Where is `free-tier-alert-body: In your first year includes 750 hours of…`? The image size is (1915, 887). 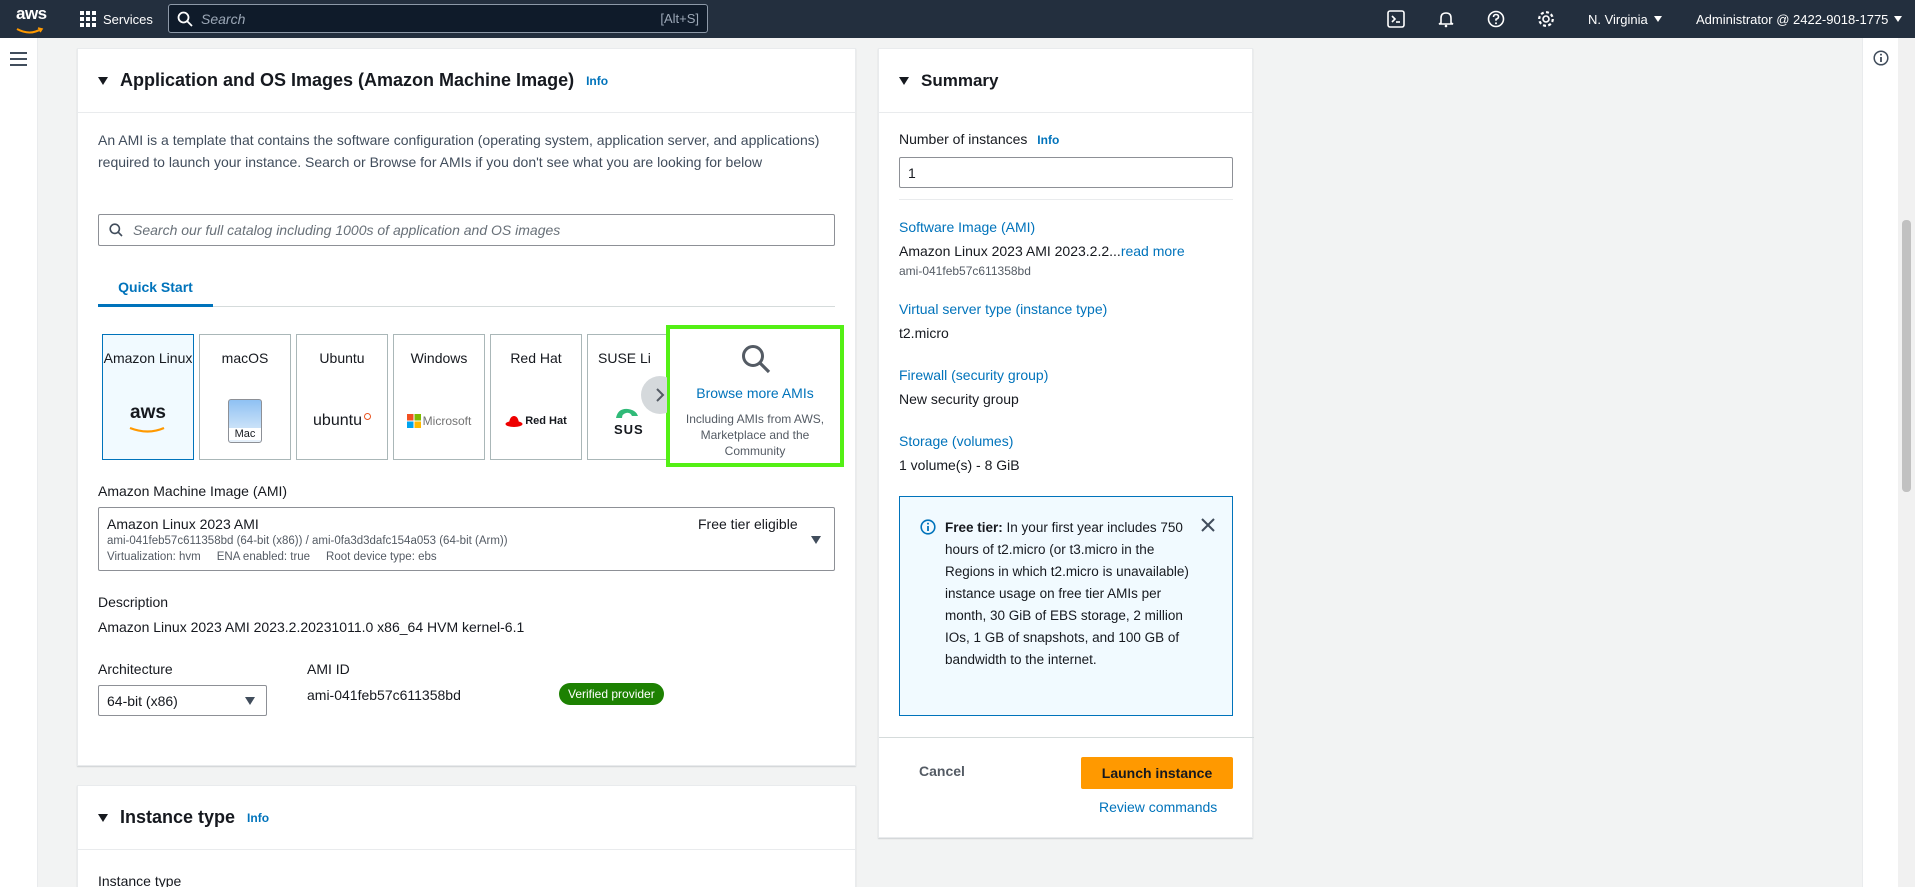 free-tier-alert-body: In your first year includes 750 hours of… is located at coordinates (1067, 593).